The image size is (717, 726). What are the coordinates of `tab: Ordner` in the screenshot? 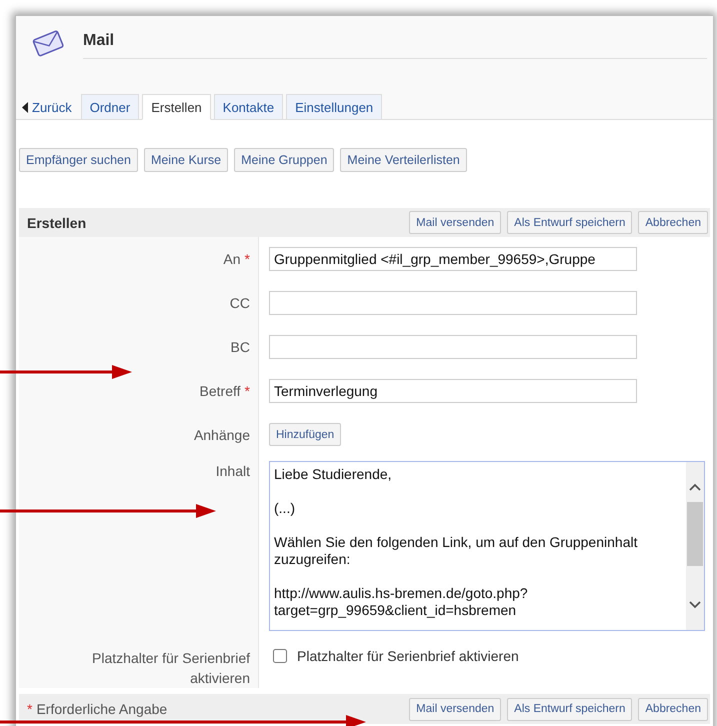 It's located at (110, 107).